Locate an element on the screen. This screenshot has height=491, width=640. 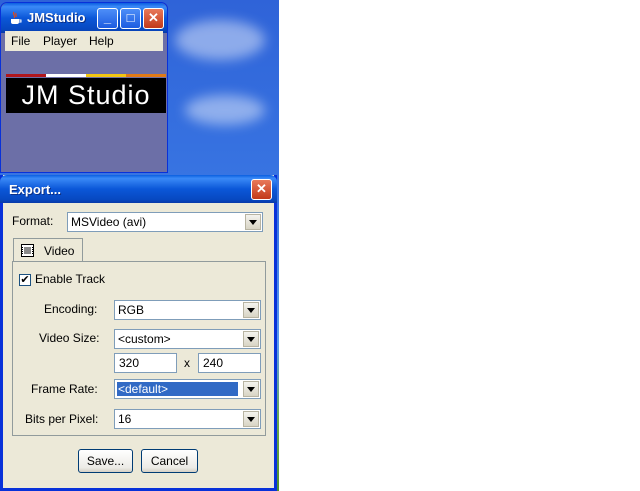
jmstudio-title: JMStudio is located at coordinates (56, 17).